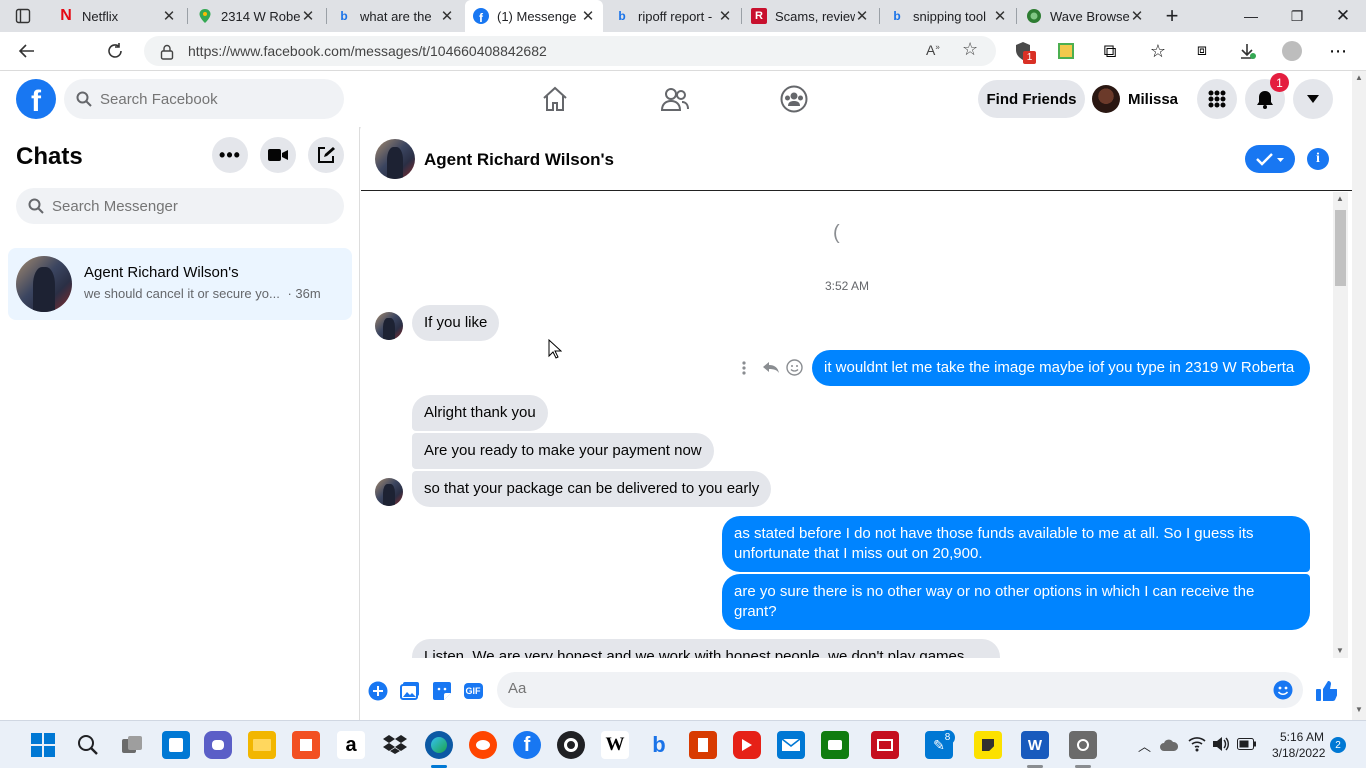  I want to click on back-button, so click(27, 51).